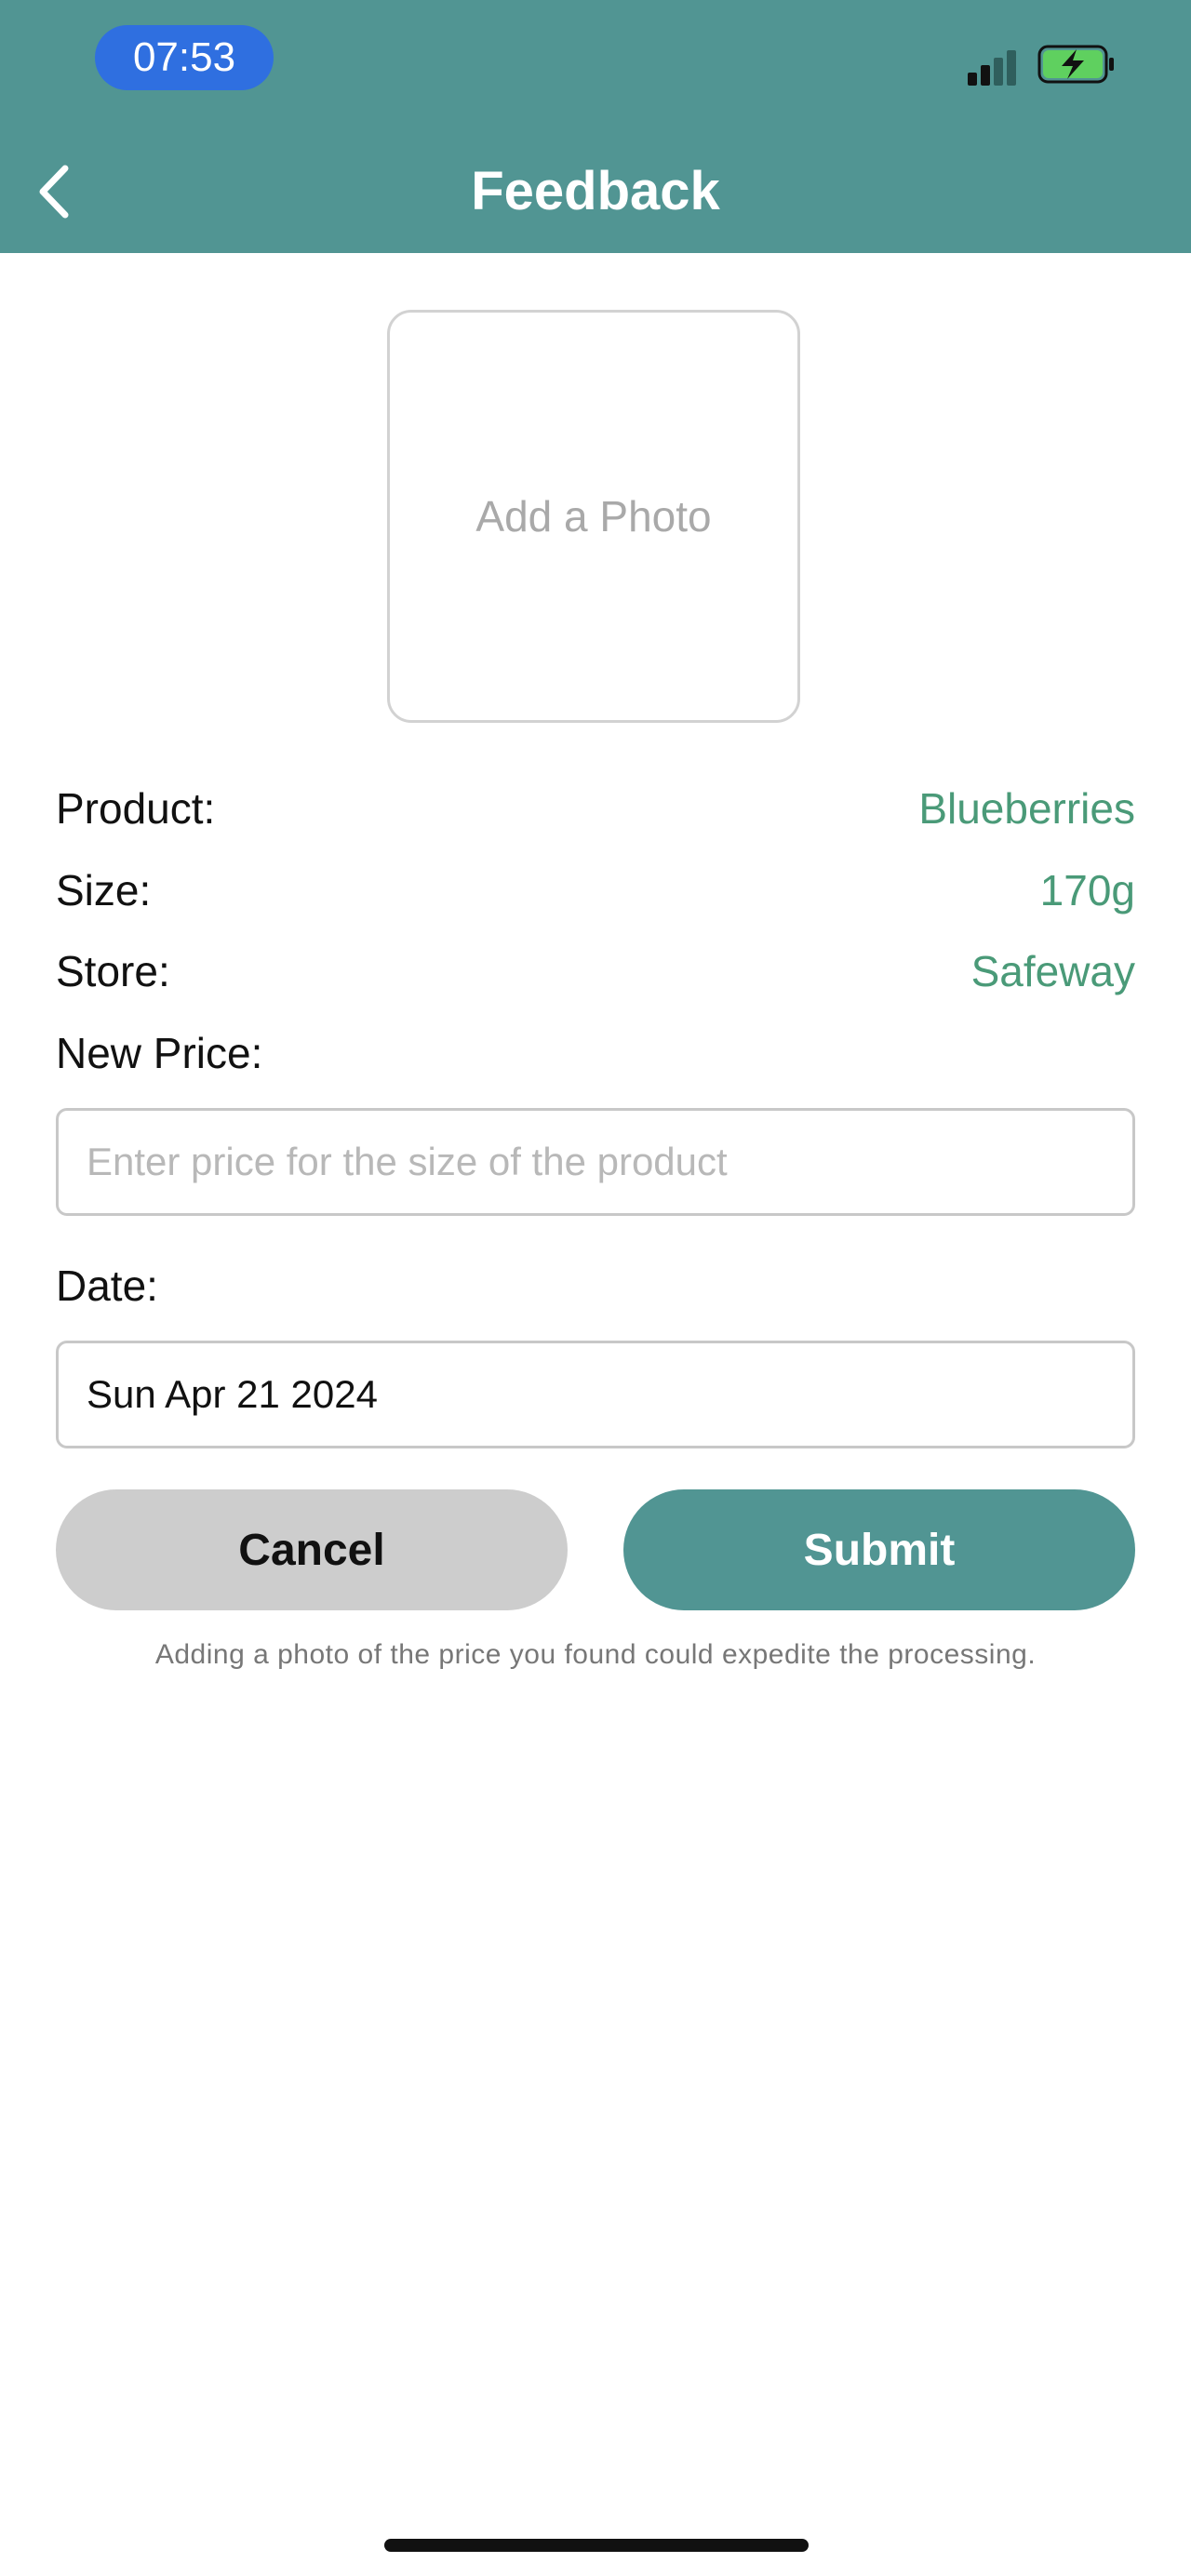 This screenshot has width=1191, height=2576. What do you see at coordinates (595, 1394) in the screenshot?
I see `date-field: Sun Apr 21 2024` at bounding box center [595, 1394].